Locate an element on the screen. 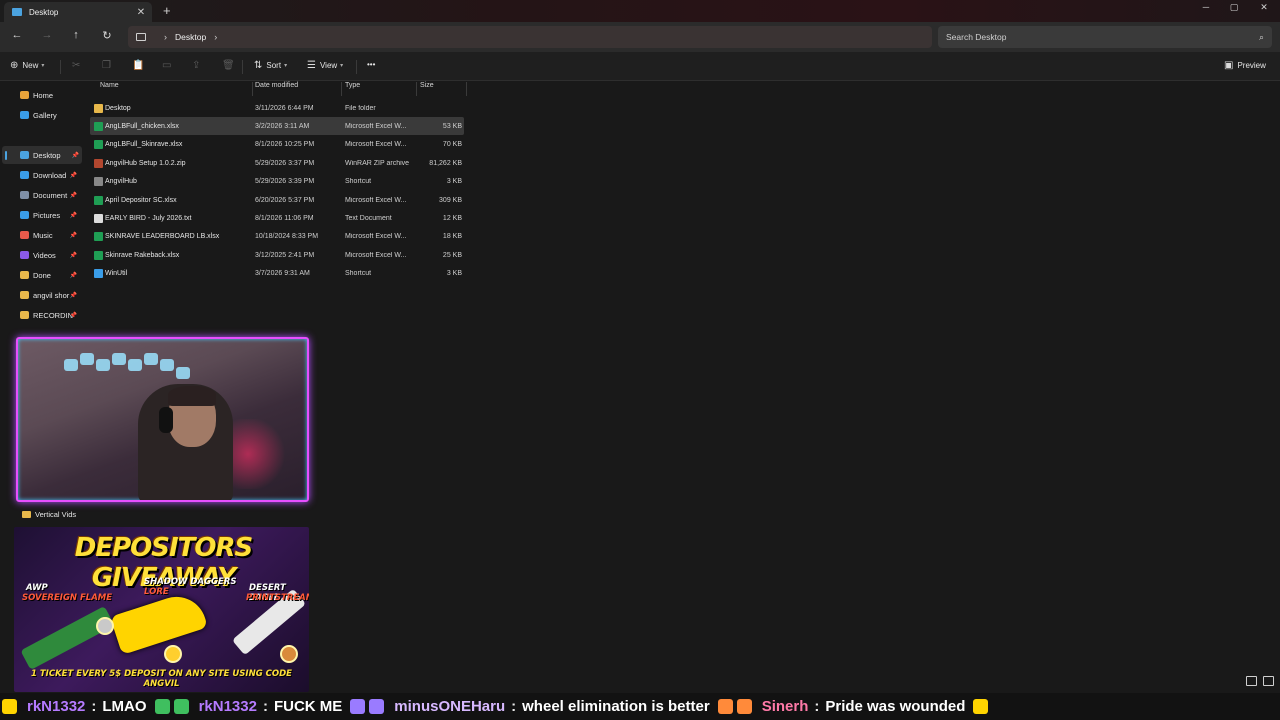  close-window-button: ✕ is located at coordinates (1264, 7).